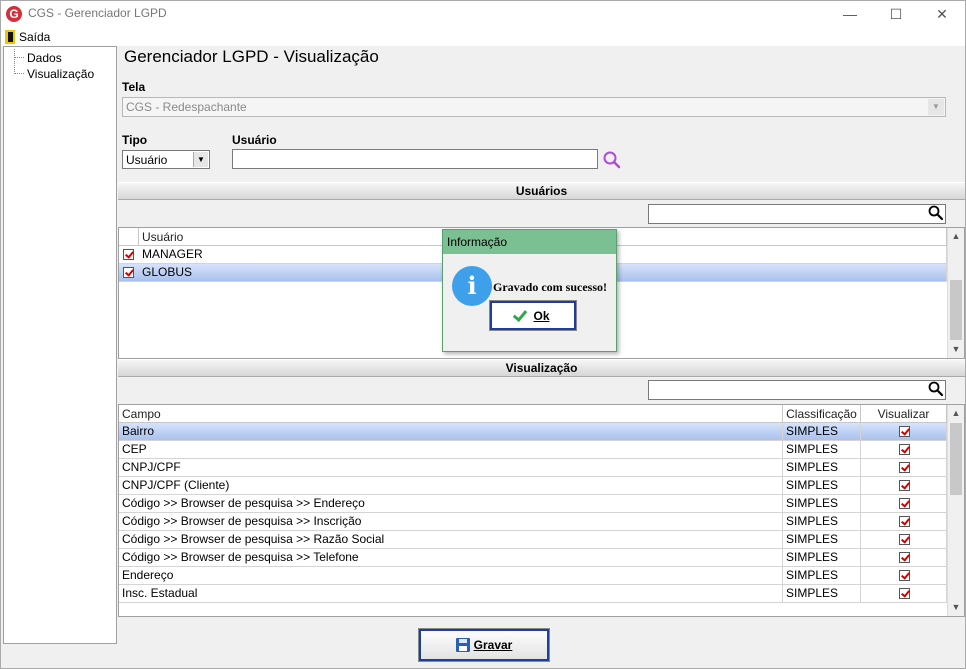  I want to click on tela-combobox: CGS - Redespachante ▼, so click(534, 107).